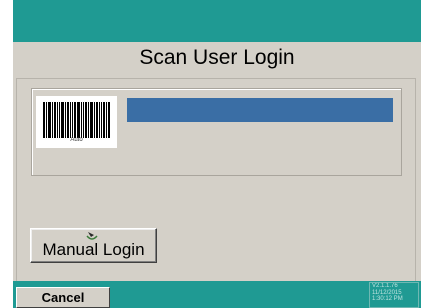 The image size is (421, 308). I want to click on barcode-caption: Auto, so click(76, 140).